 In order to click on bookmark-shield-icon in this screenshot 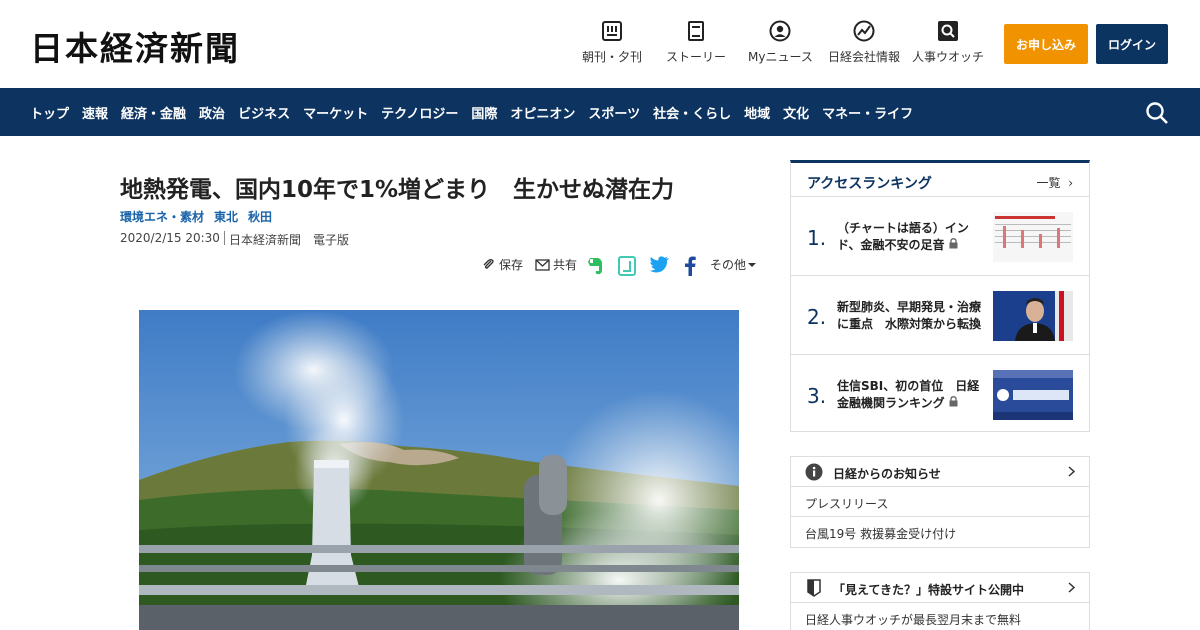, I will do `click(814, 588)`.